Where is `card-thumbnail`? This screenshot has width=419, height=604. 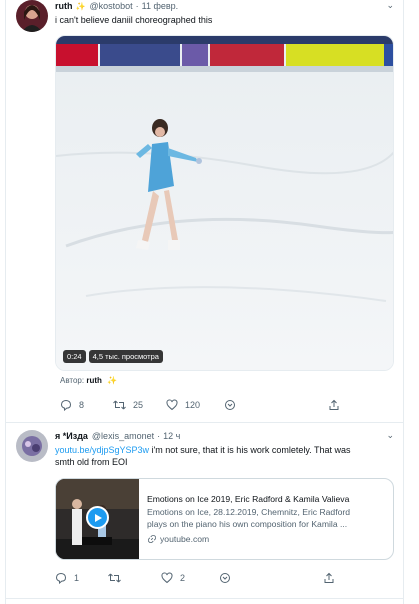 card-thumbnail is located at coordinates (97, 519).